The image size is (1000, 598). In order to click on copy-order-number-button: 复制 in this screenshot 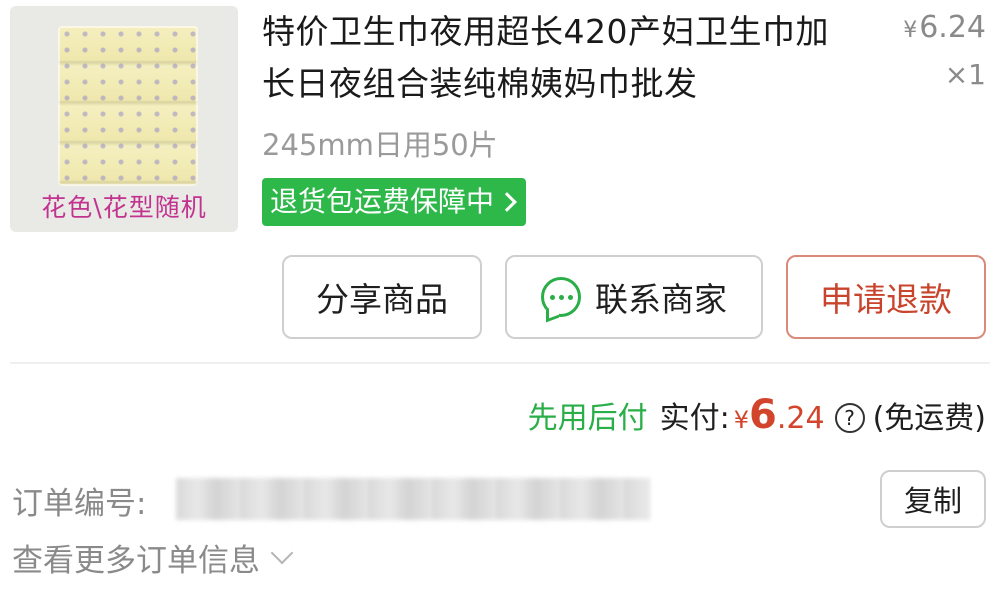, I will do `click(933, 499)`.